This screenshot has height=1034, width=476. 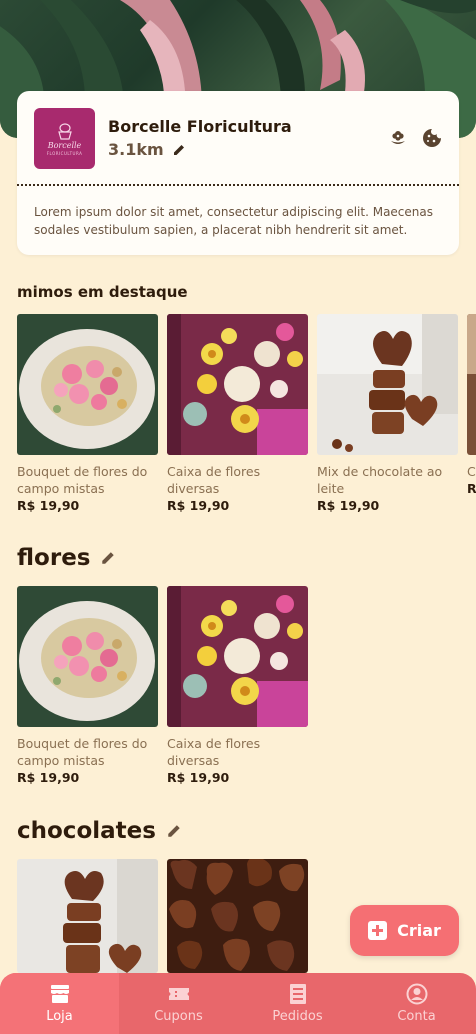 I want to click on flower-location-icon, so click(x=398, y=138).